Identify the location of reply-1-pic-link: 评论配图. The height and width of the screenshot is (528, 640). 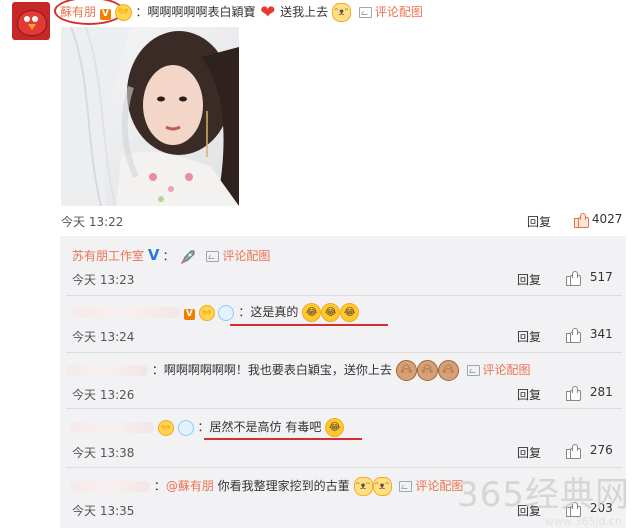
(238, 256).